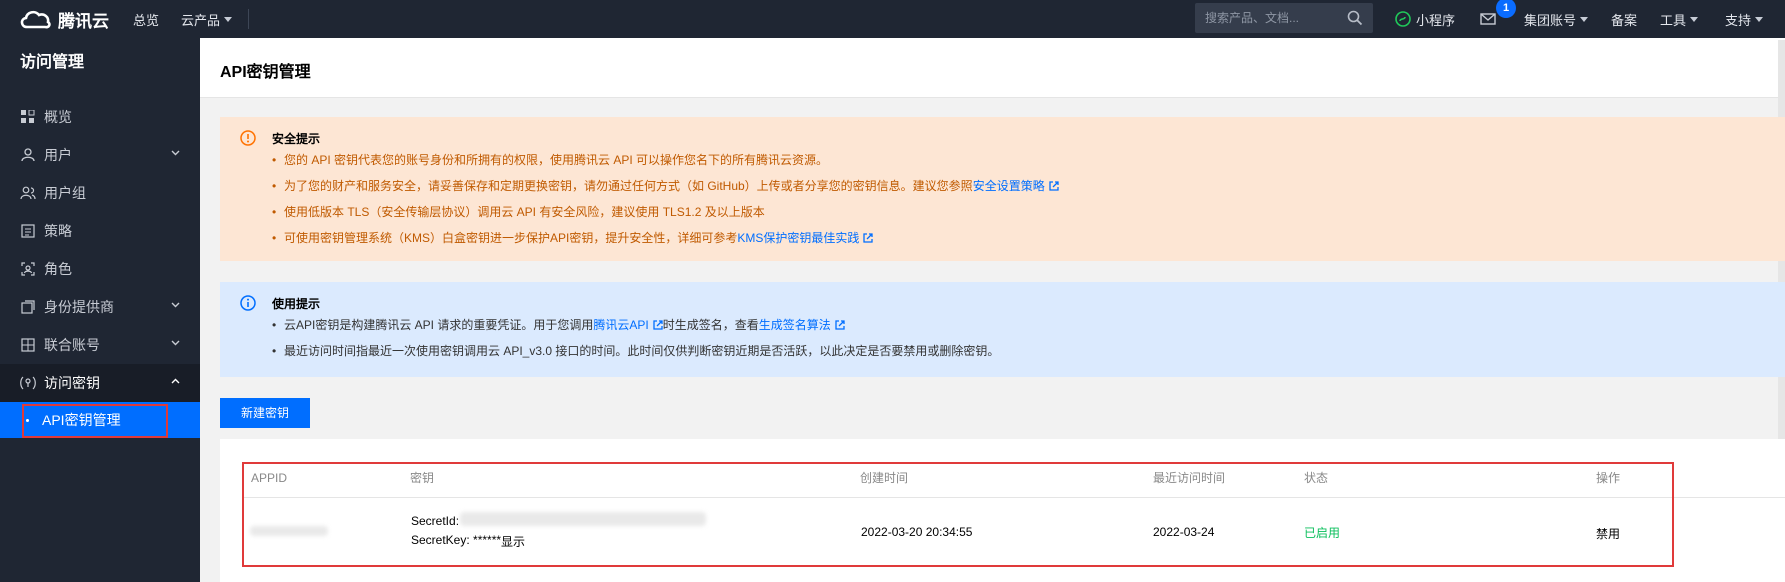 The height and width of the screenshot is (582, 1785). What do you see at coordinates (28, 345) in the screenshot?
I see `federated-account-icon` at bounding box center [28, 345].